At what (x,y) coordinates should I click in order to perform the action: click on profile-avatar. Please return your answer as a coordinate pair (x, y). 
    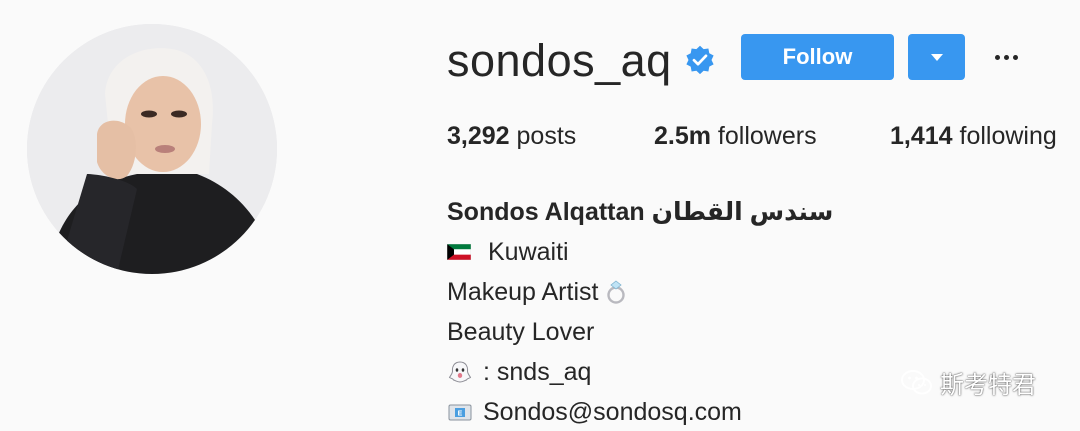
    Looking at the image, I should click on (152, 149).